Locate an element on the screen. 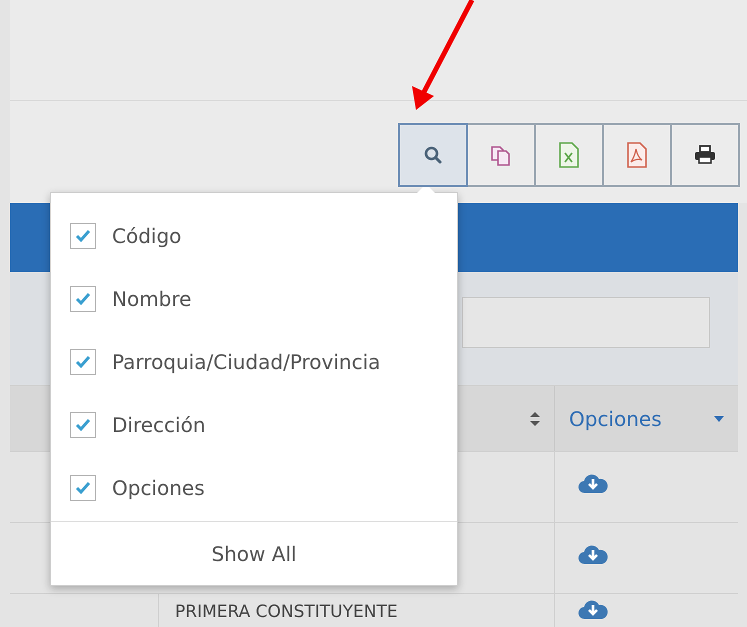 This screenshot has width=747, height=627. sort-icon is located at coordinates (535, 419).